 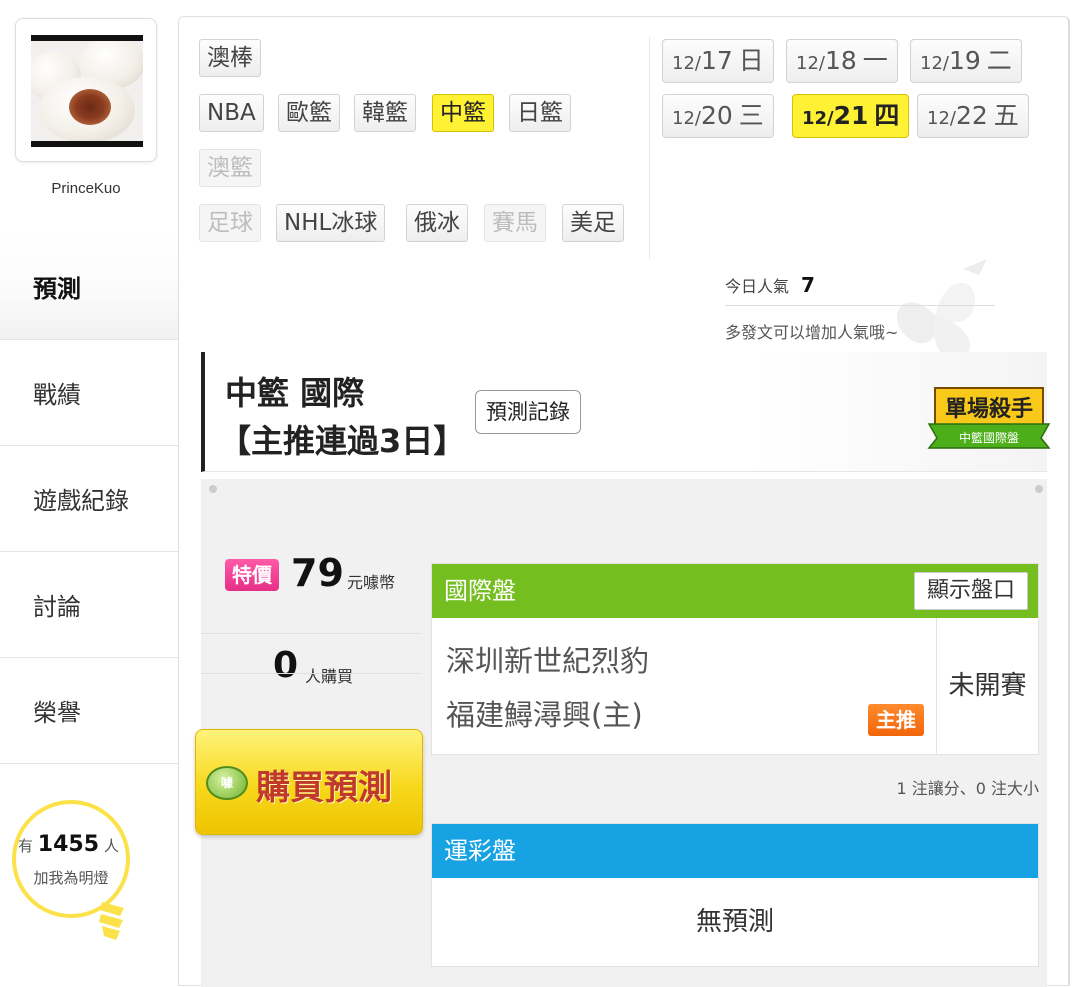 What do you see at coordinates (875, 60) in the screenshot?
I see `date-weekday: 一` at bounding box center [875, 60].